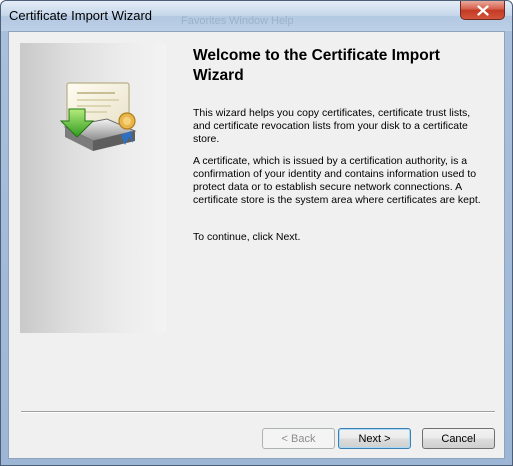 The width and height of the screenshot is (513, 466). What do you see at coordinates (258, 412) in the screenshot?
I see `button-separator` at bounding box center [258, 412].